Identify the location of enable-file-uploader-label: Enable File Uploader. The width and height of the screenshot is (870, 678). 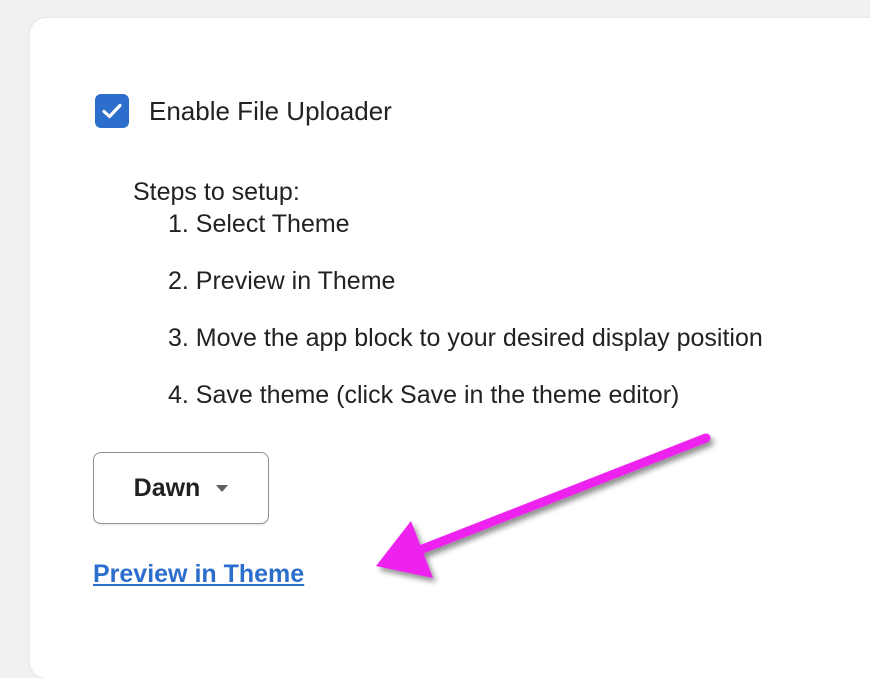
(270, 110).